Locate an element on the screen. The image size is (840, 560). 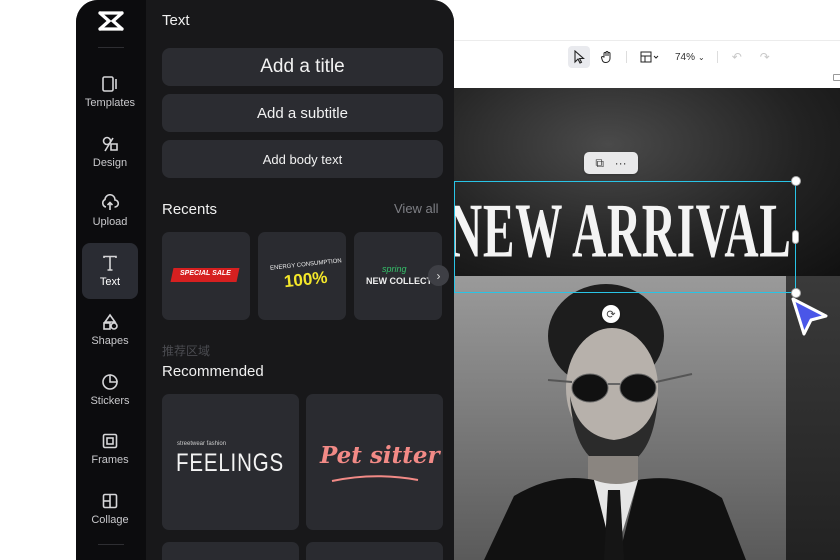
view-all-link: View all is located at coordinates (416, 208).